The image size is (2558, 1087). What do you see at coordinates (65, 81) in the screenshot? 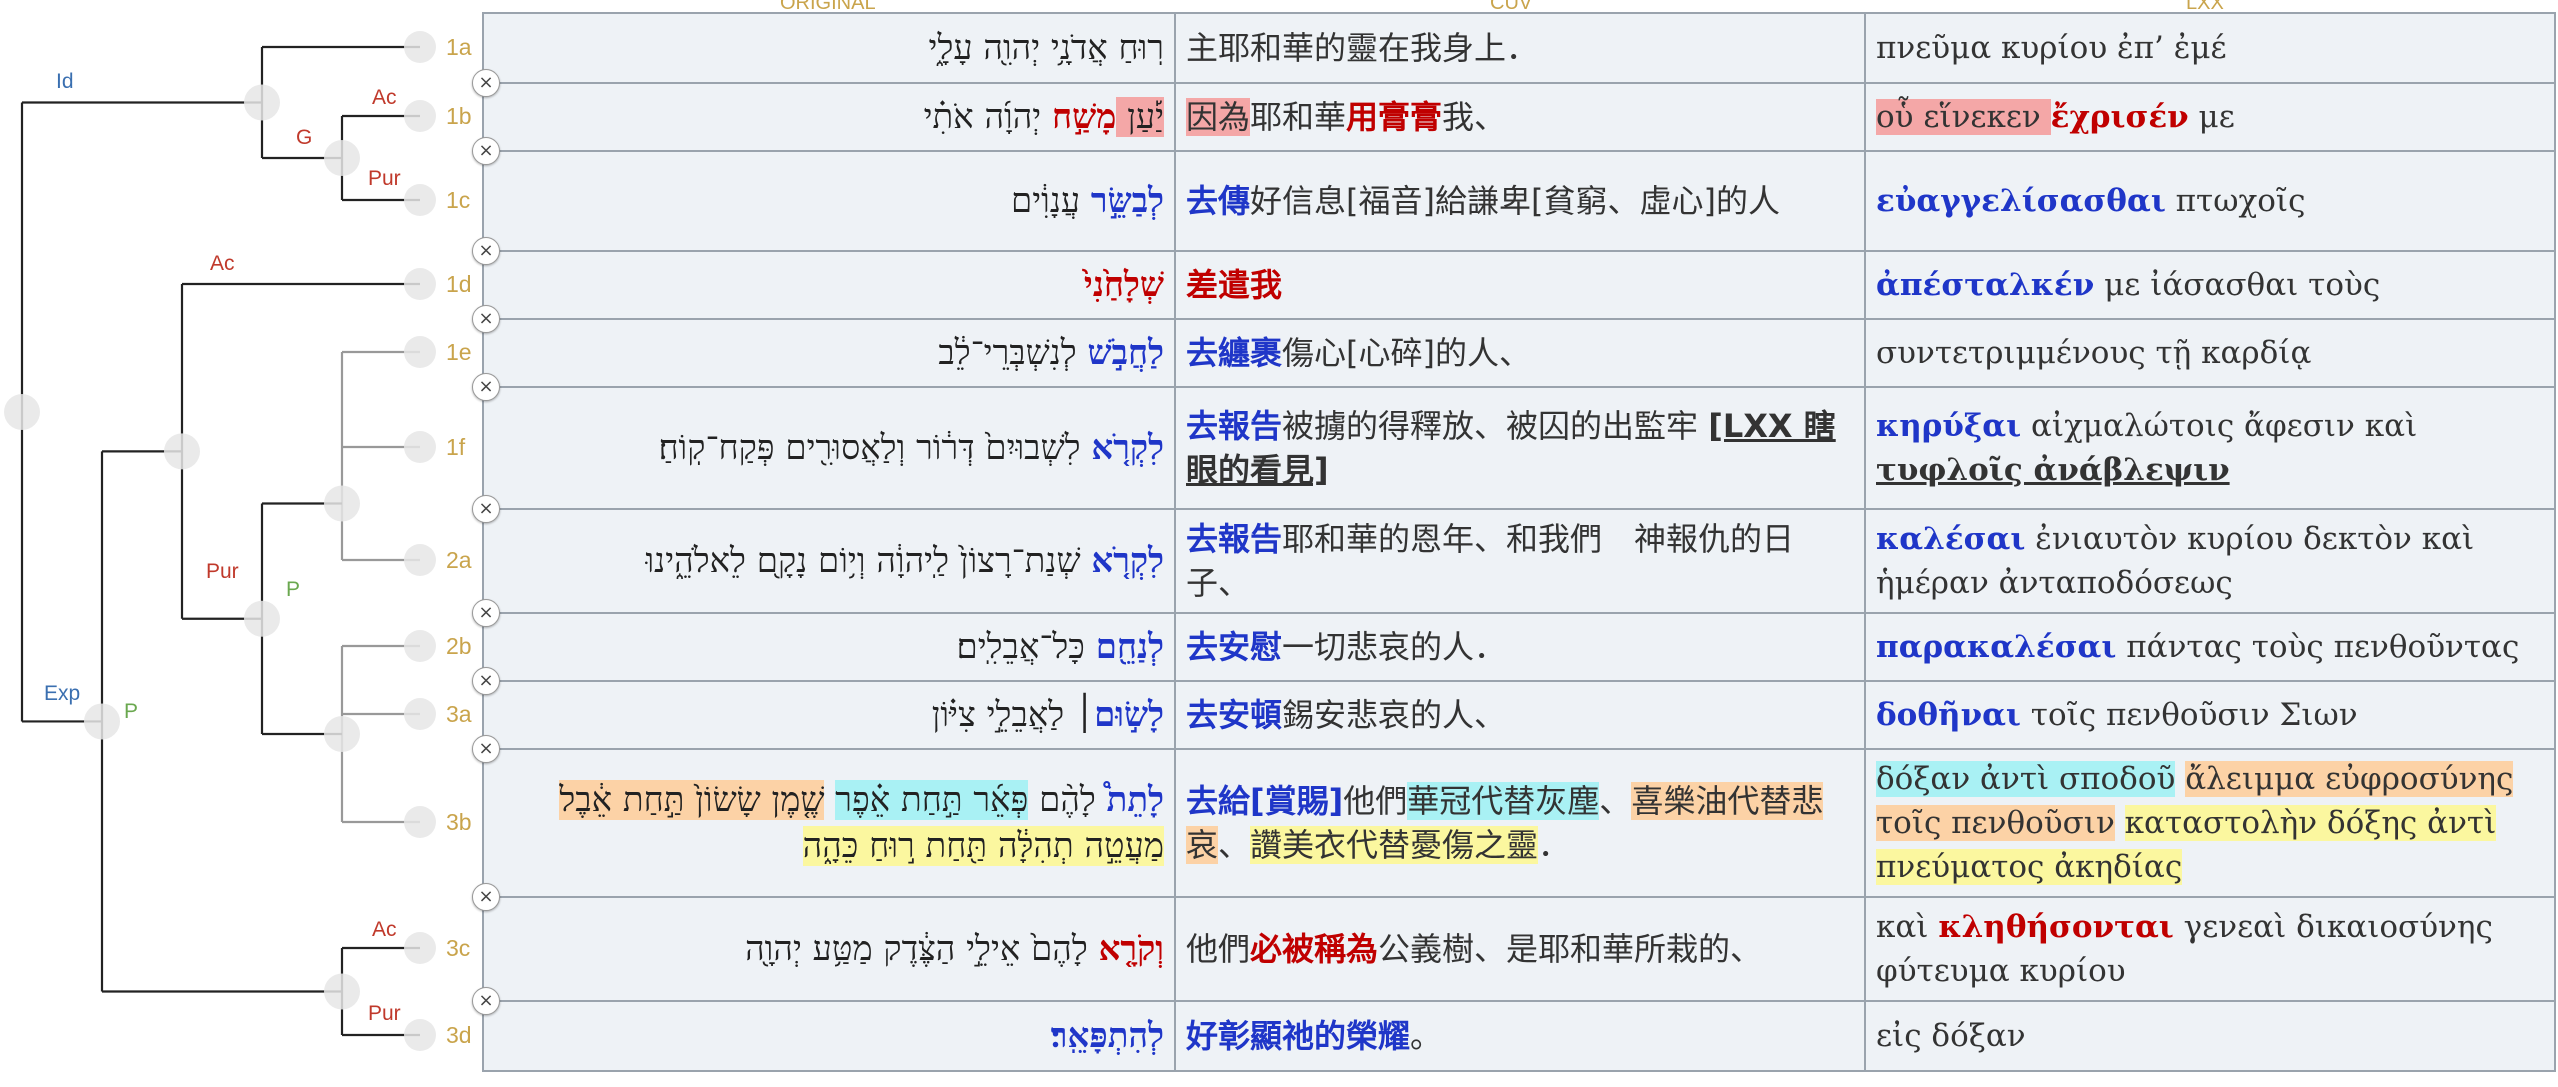
I see `tree-label-id: Id` at bounding box center [65, 81].